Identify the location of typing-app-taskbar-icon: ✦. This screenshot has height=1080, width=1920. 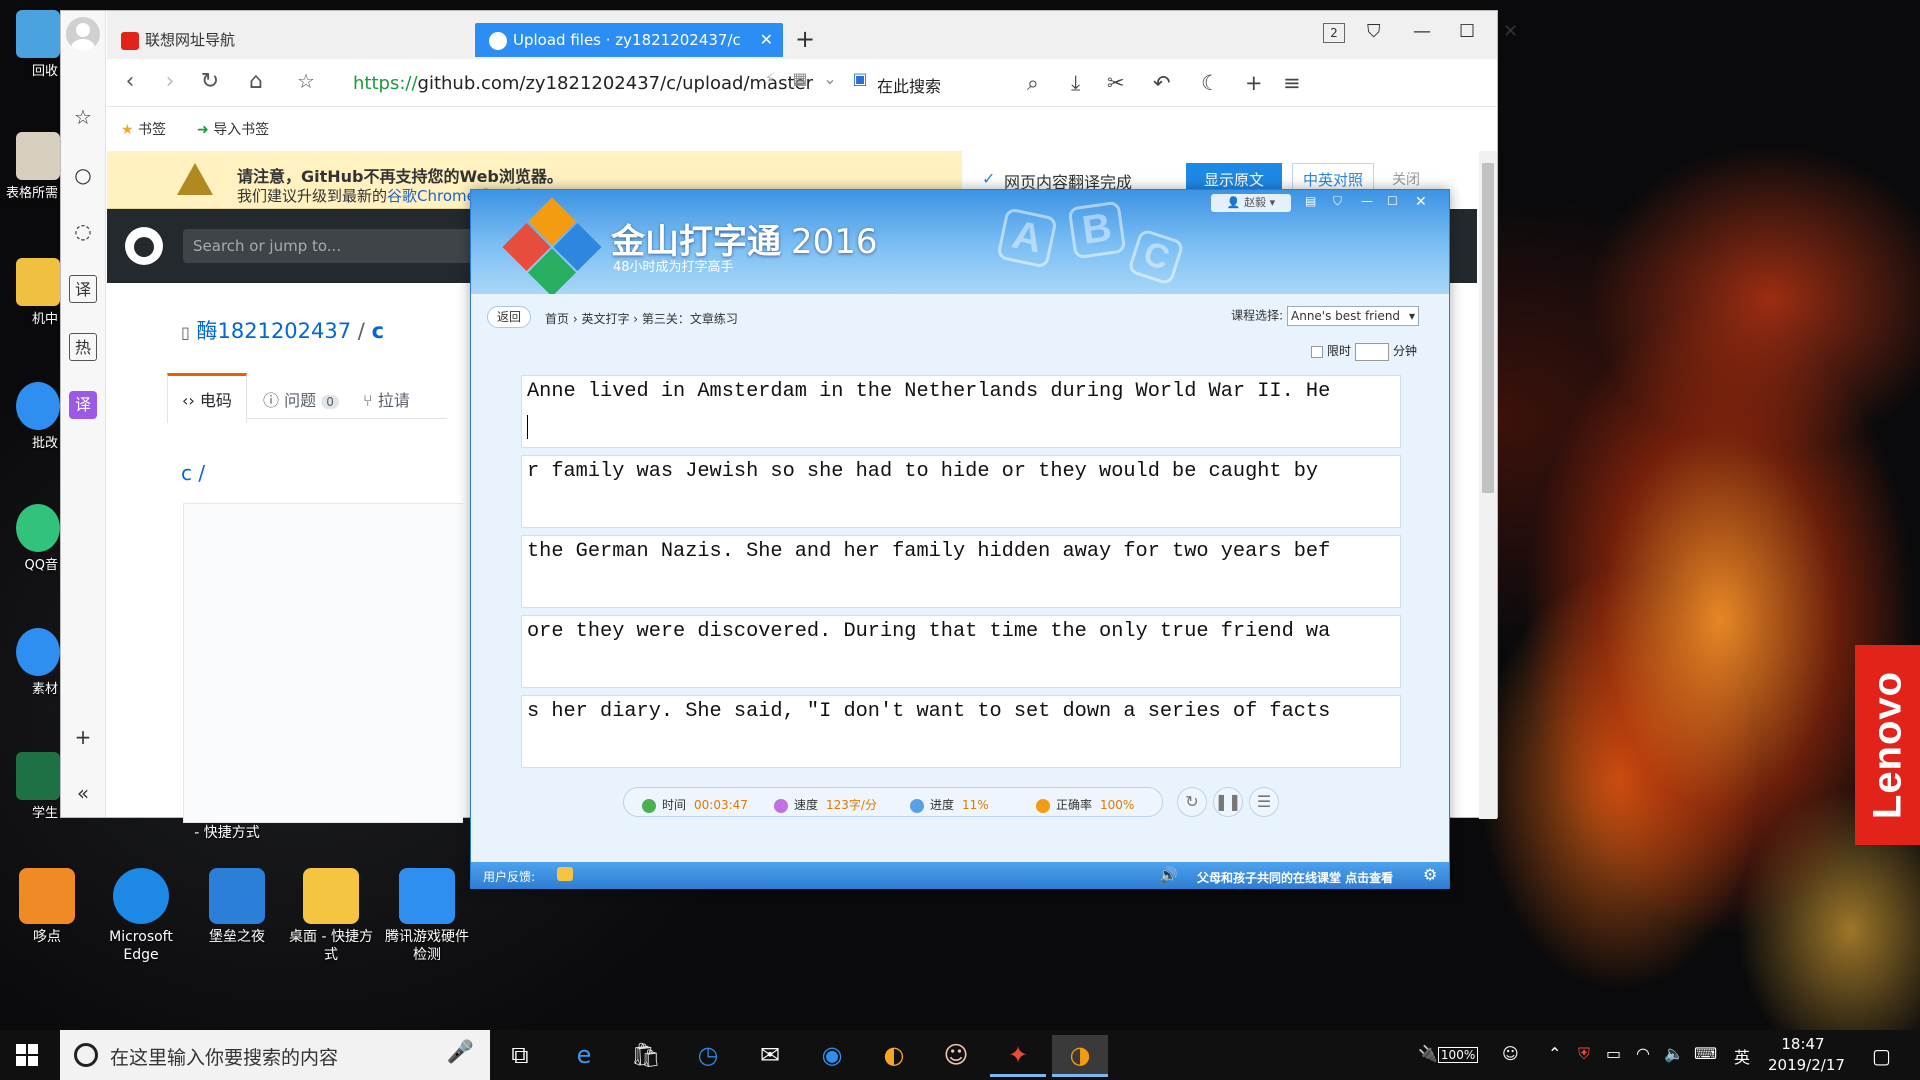
(1018, 1056).